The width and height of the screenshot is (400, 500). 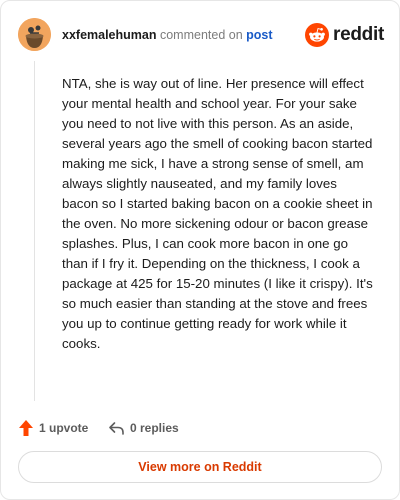 I want to click on replies-button: 0 replies, so click(x=143, y=428).